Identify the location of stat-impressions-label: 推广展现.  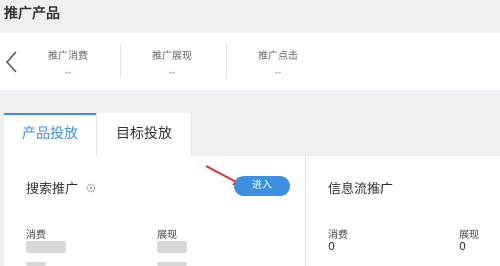
(172, 56).